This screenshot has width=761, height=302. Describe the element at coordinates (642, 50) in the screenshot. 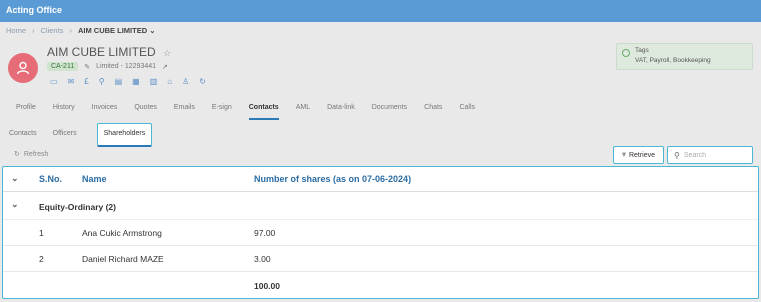

I see `tags-label: Tags` at that location.